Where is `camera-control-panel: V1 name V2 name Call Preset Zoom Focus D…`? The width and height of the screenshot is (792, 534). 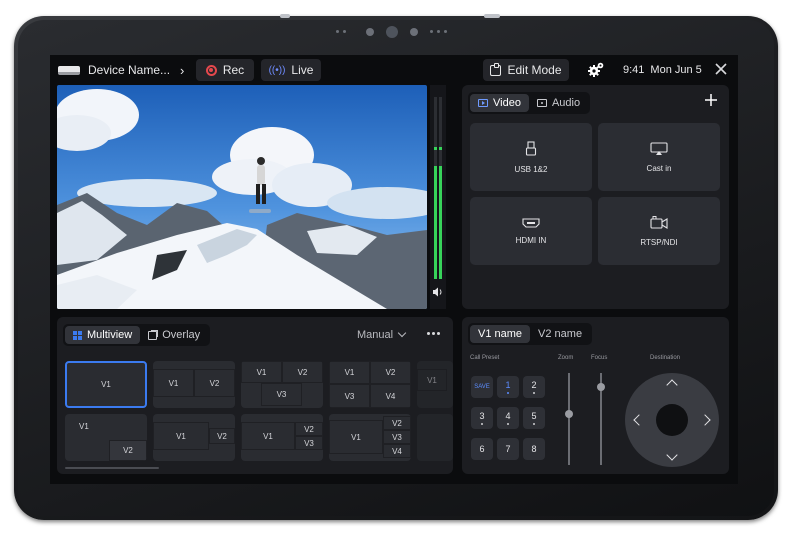
camera-control-panel: V1 name V2 name Call Preset Zoom Focus D… is located at coordinates (595, 395).